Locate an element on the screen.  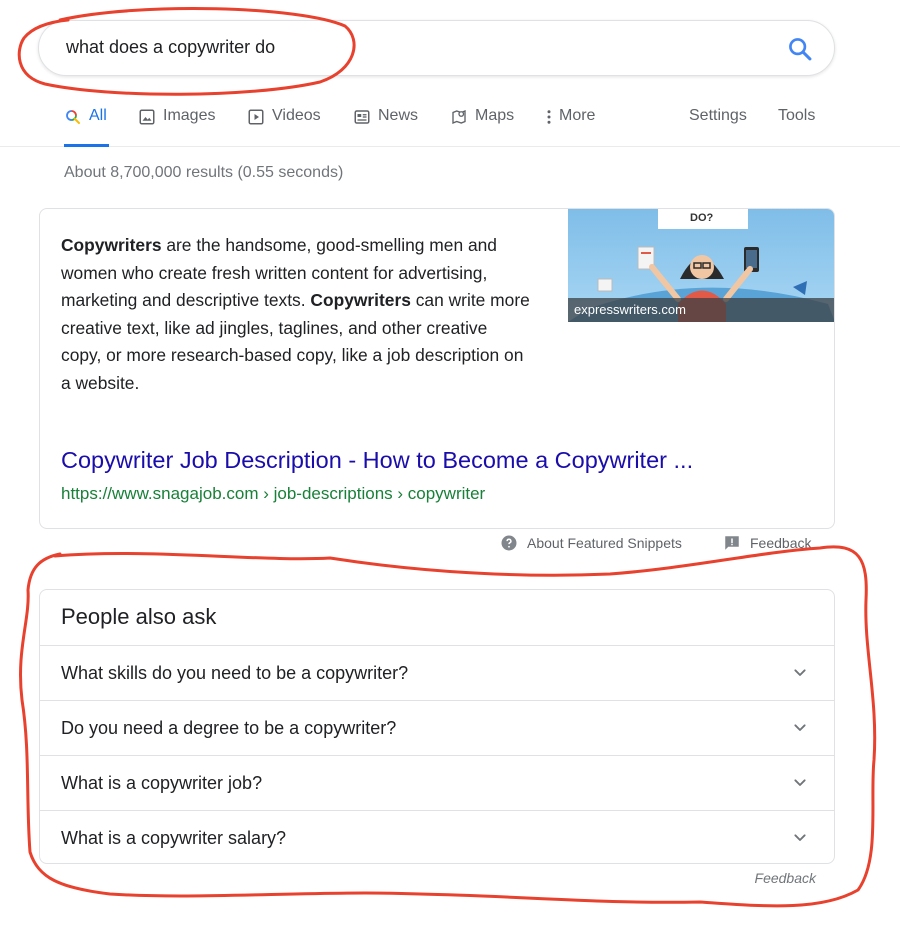
tab-label: All is located at coordinates (98, 115).